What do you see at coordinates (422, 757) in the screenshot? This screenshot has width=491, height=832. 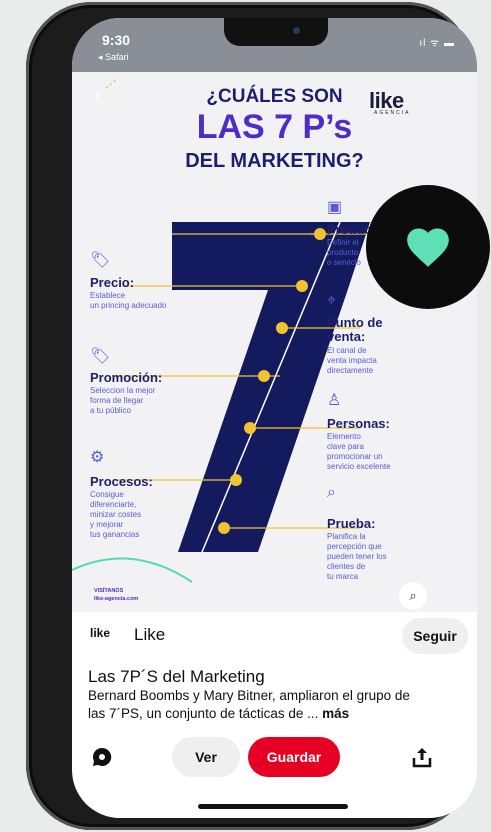 I see `share-icon` at bounding box center [422, 757].